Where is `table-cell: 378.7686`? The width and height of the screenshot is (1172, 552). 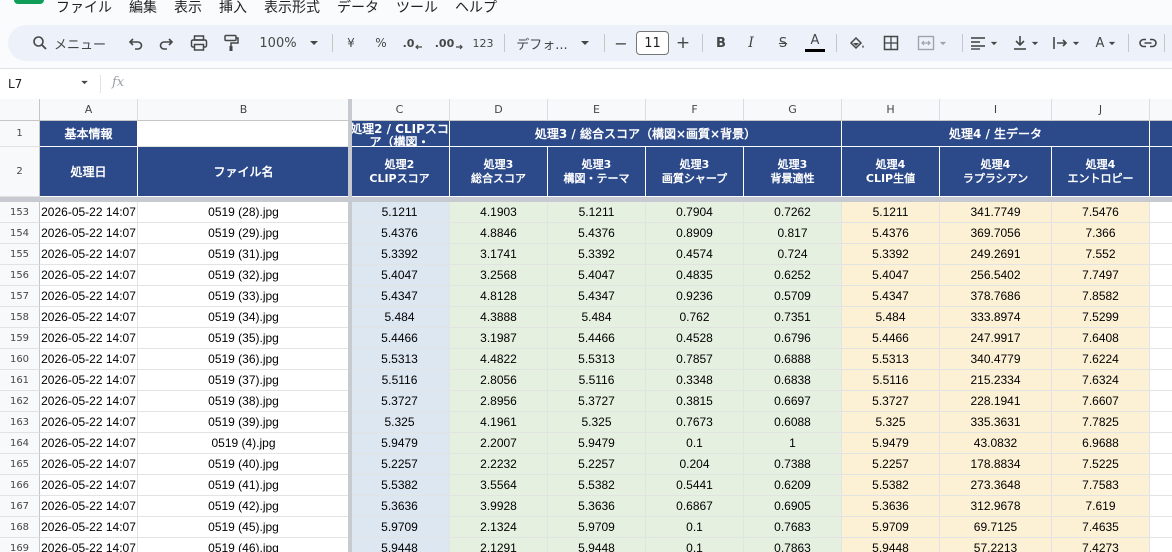
table-cell: 378.7686 is located at coordinates (996, 296).